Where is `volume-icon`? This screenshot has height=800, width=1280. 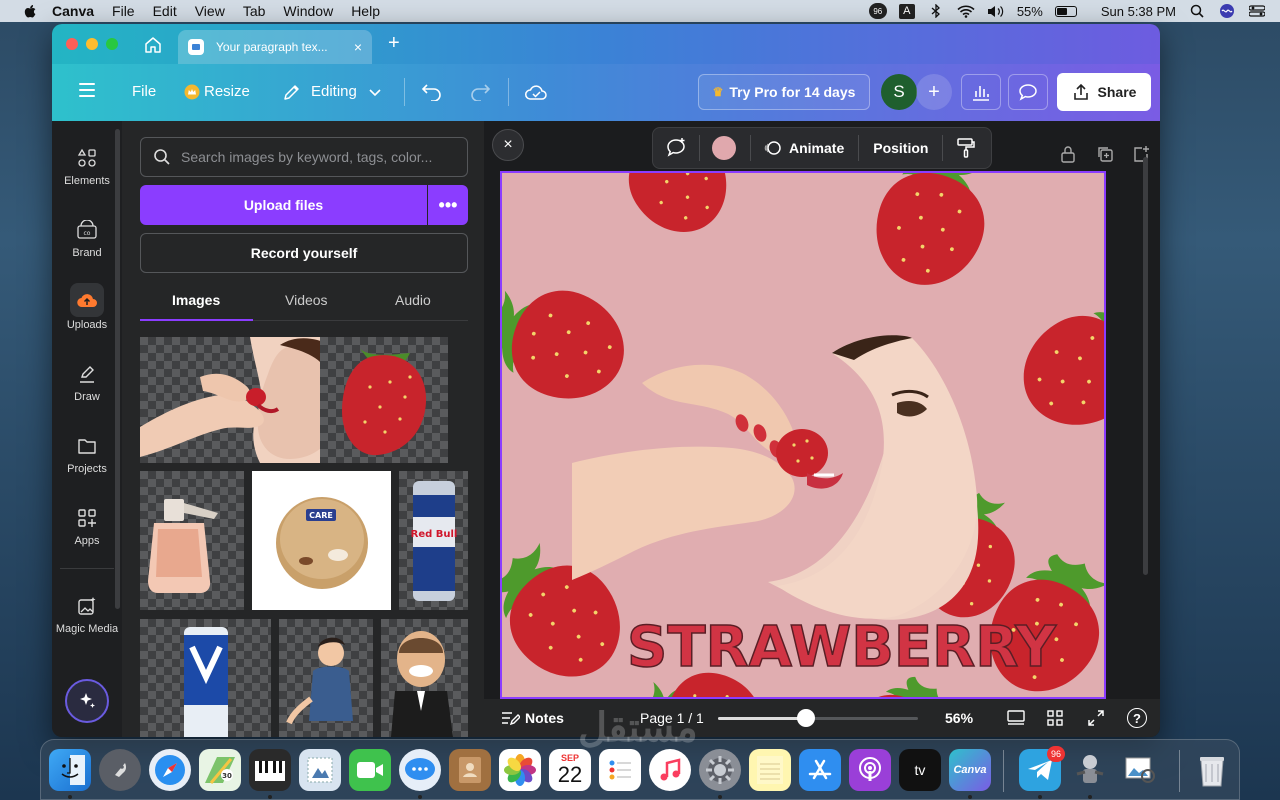 volume-icon is located at coordinates (996, 11).